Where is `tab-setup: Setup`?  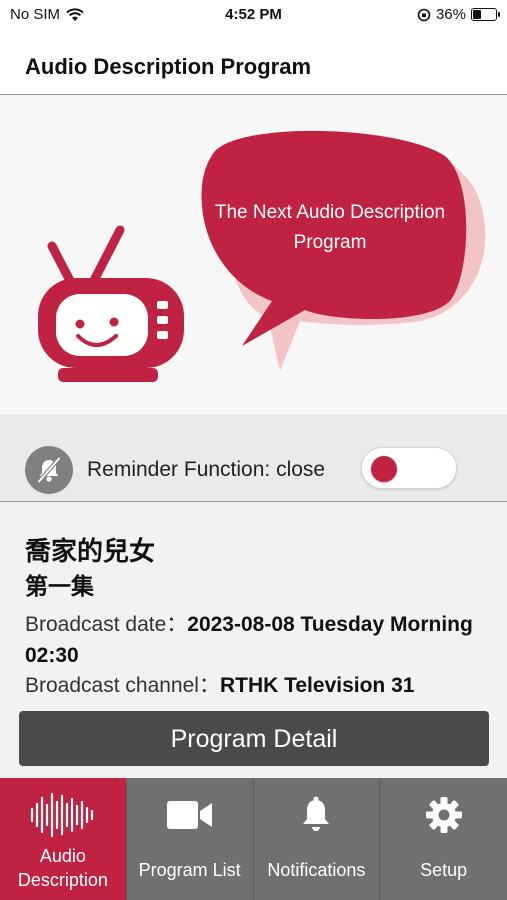 tab-setup: Setup is located at coordinates (443, 839).